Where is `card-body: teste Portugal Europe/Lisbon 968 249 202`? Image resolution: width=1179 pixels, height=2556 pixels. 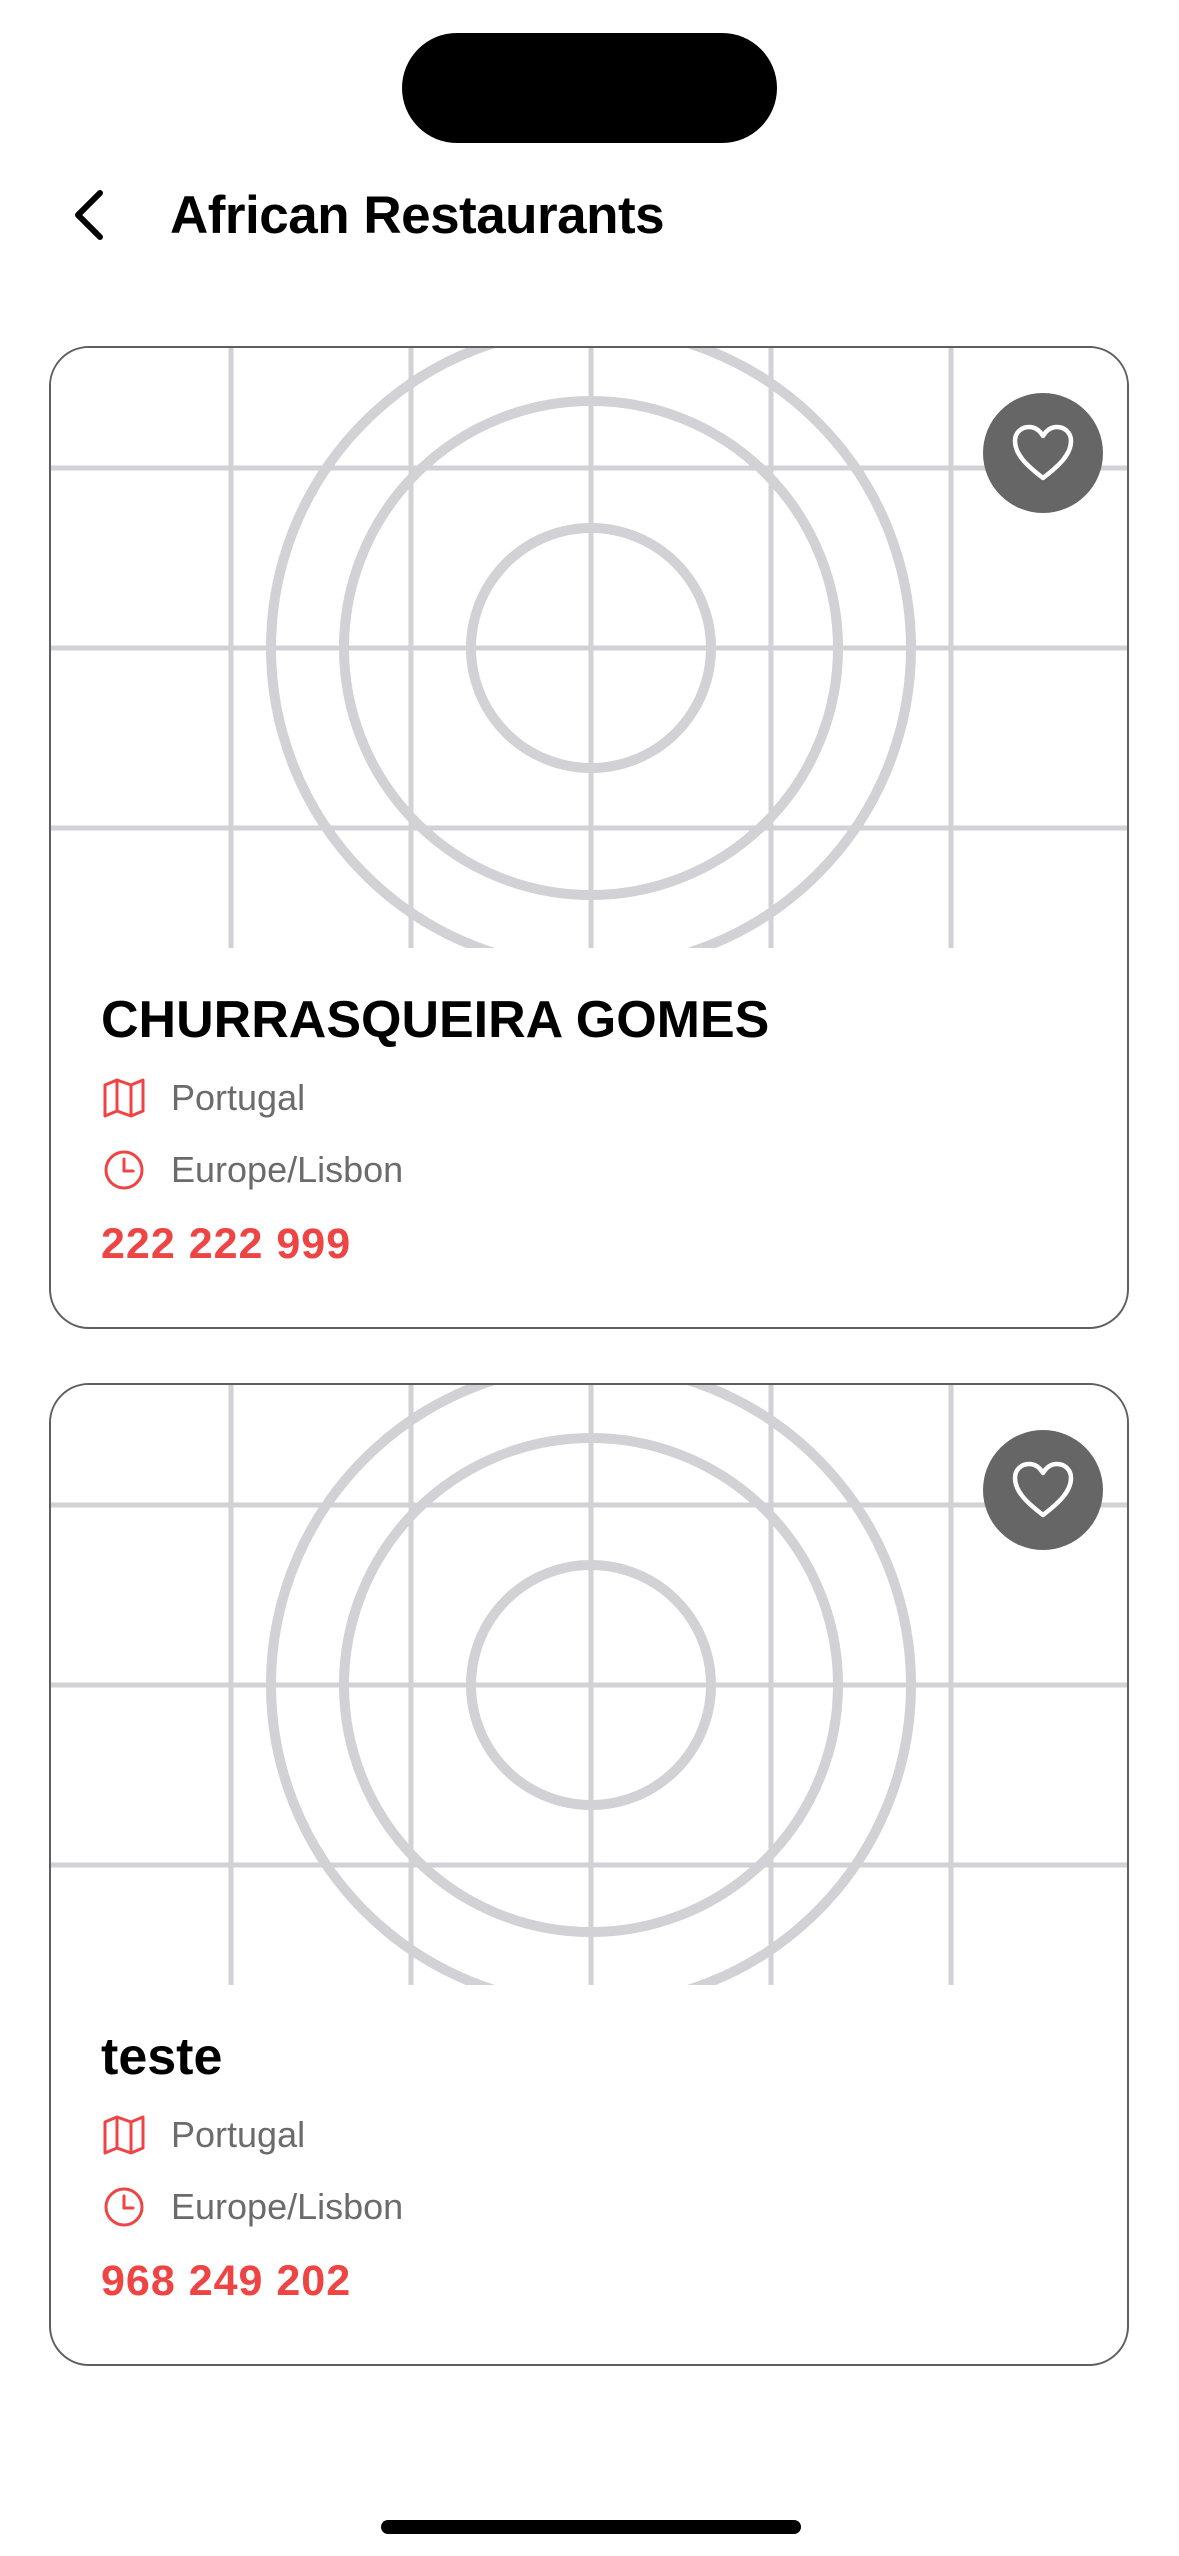 card-body: teste Portugal Europe/Lisbon 968 249 202 is located at coordinates (594, 2167).